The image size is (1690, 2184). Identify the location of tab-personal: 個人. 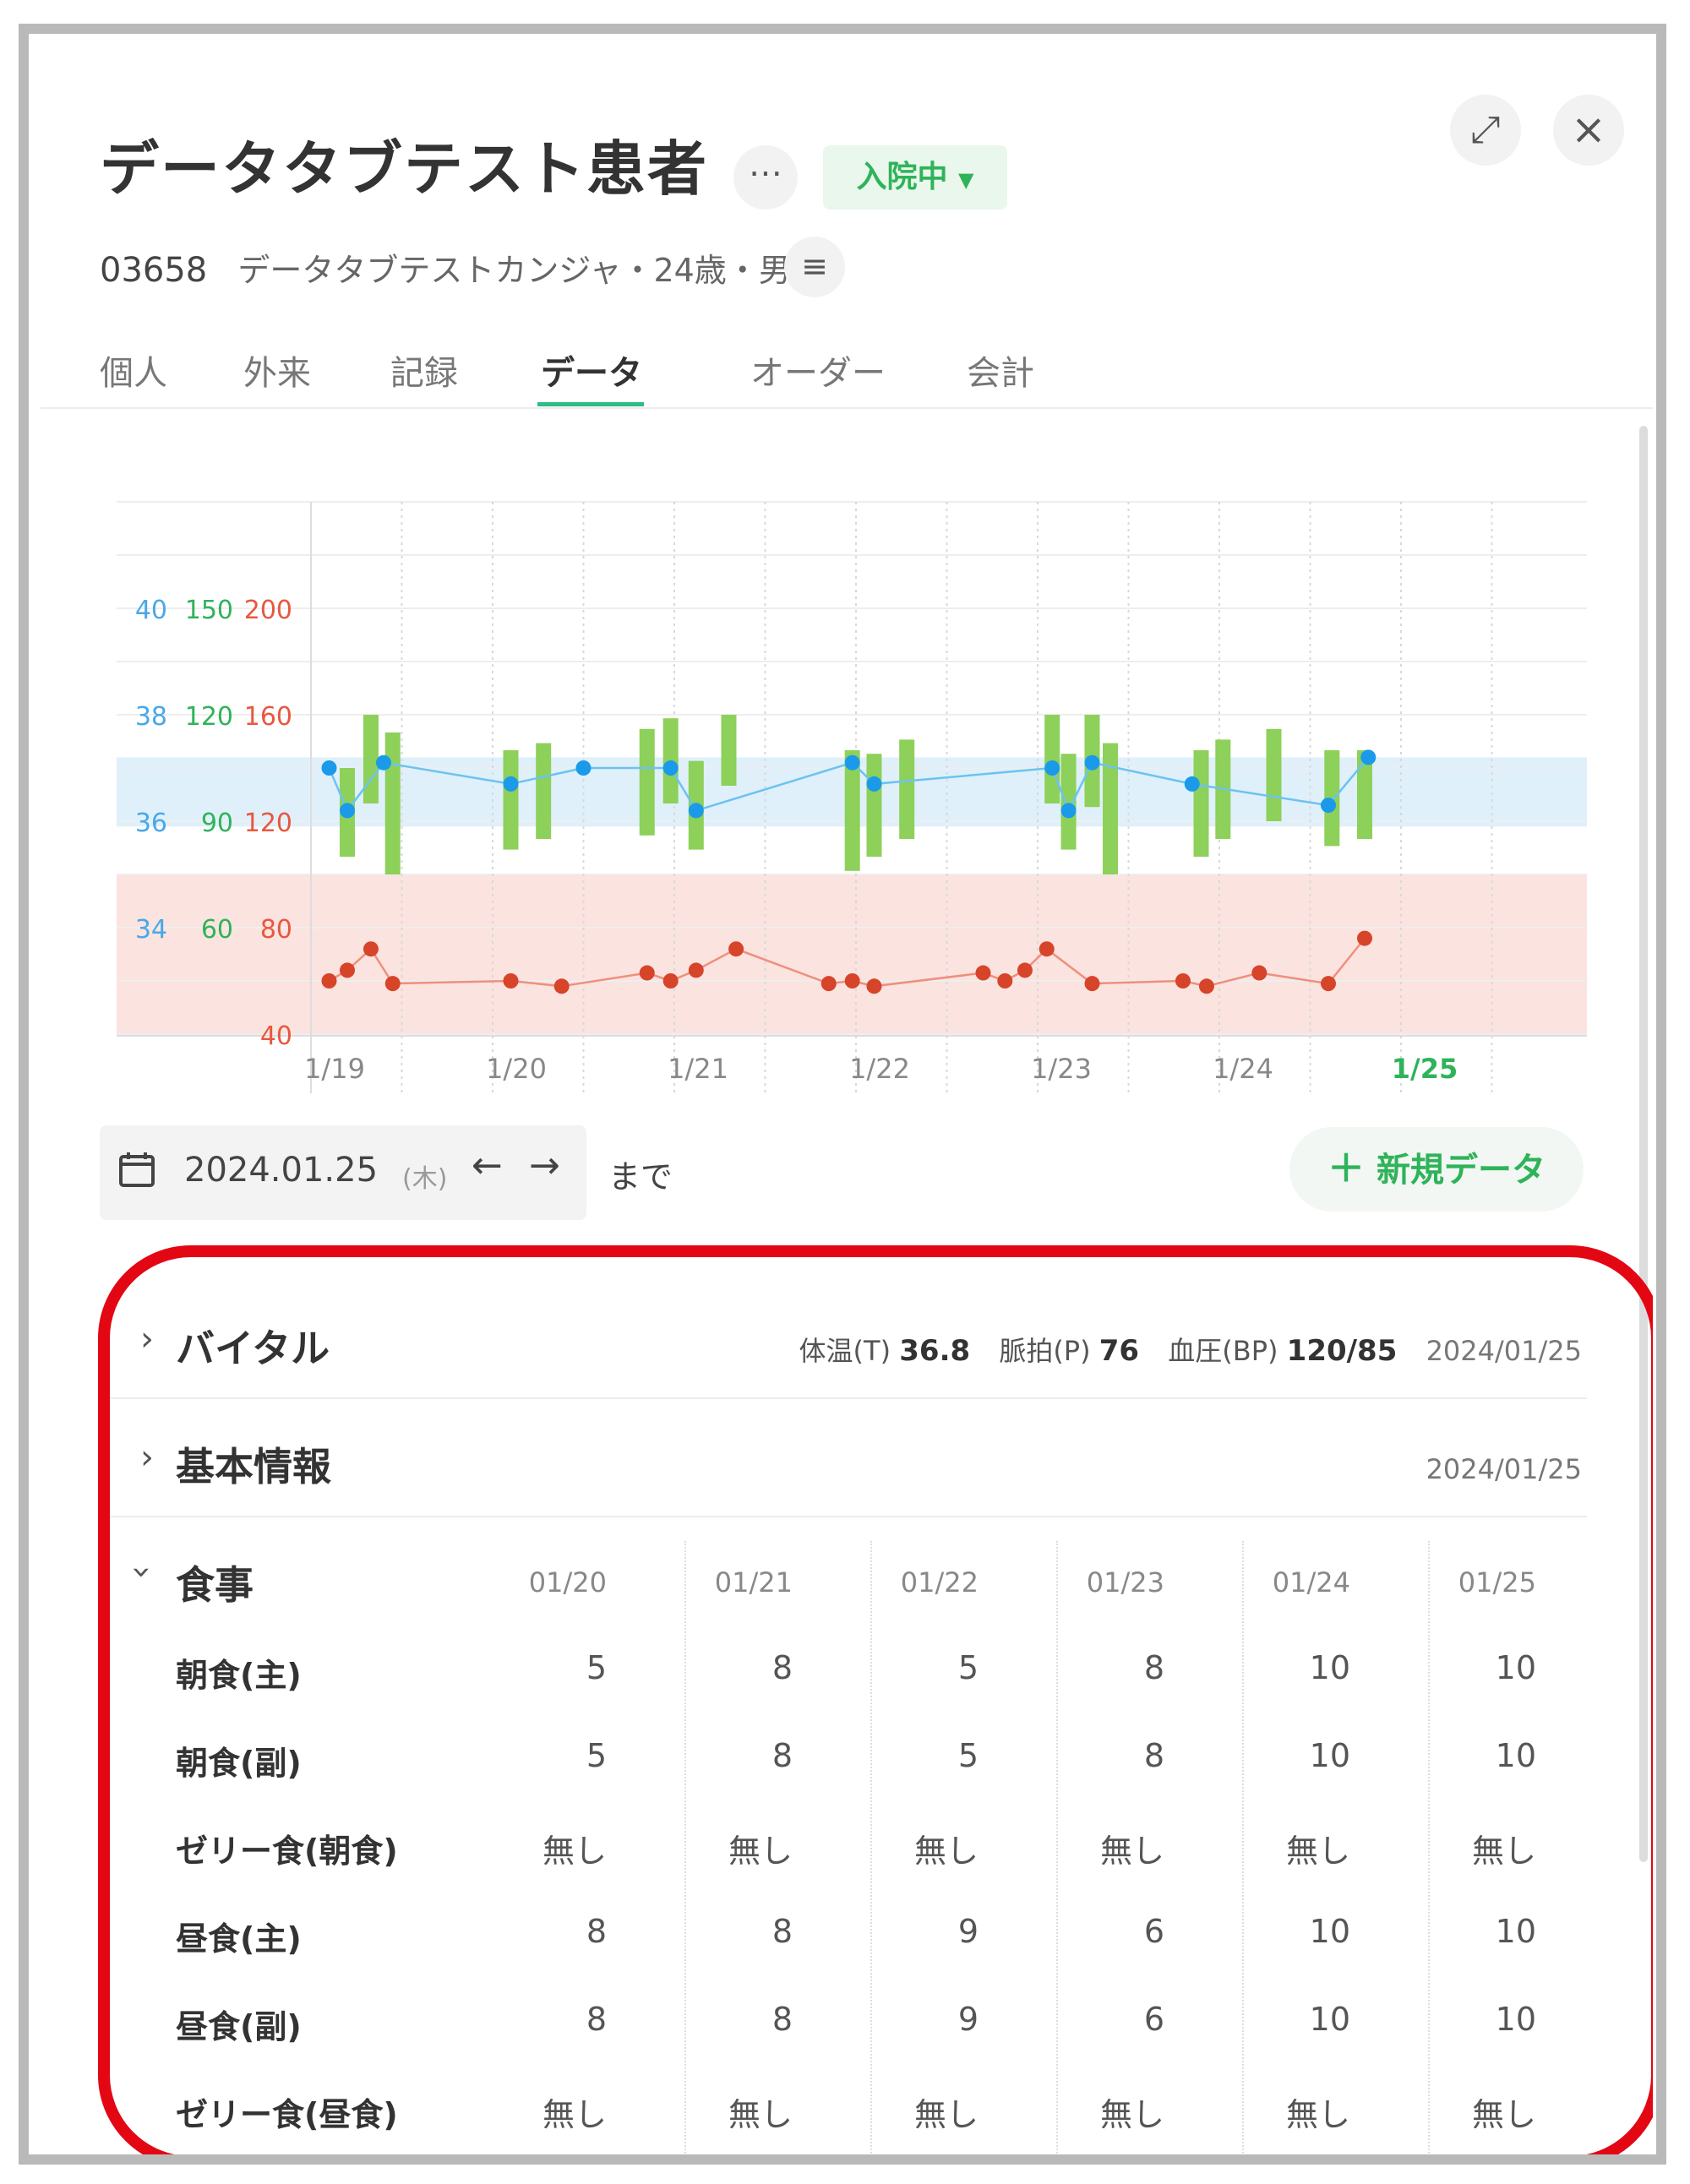
(133, 370).